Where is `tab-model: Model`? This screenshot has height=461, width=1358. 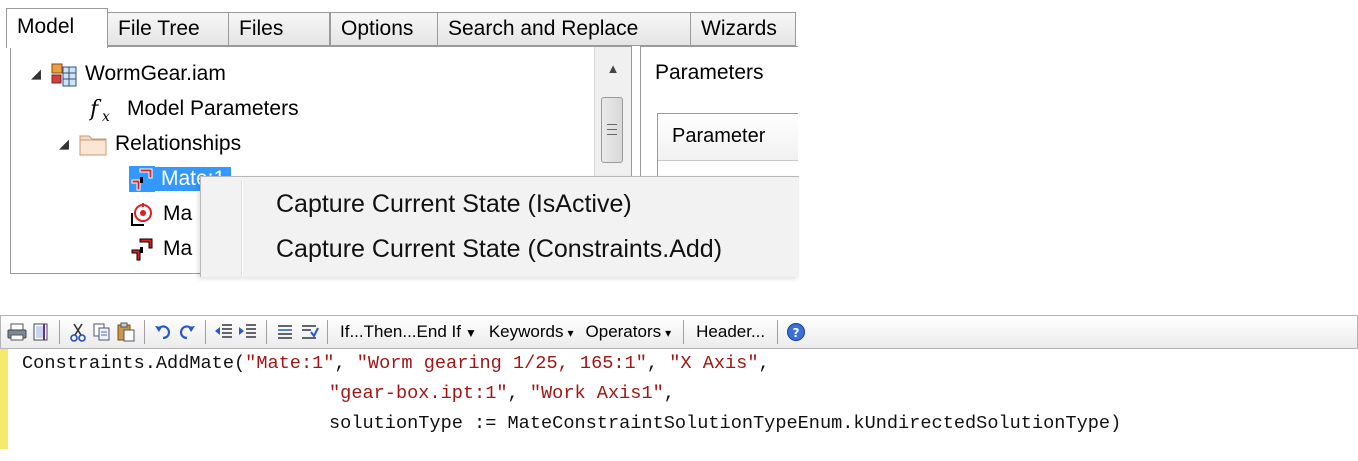
tab-model: Model is located at coordinates (57, 28).